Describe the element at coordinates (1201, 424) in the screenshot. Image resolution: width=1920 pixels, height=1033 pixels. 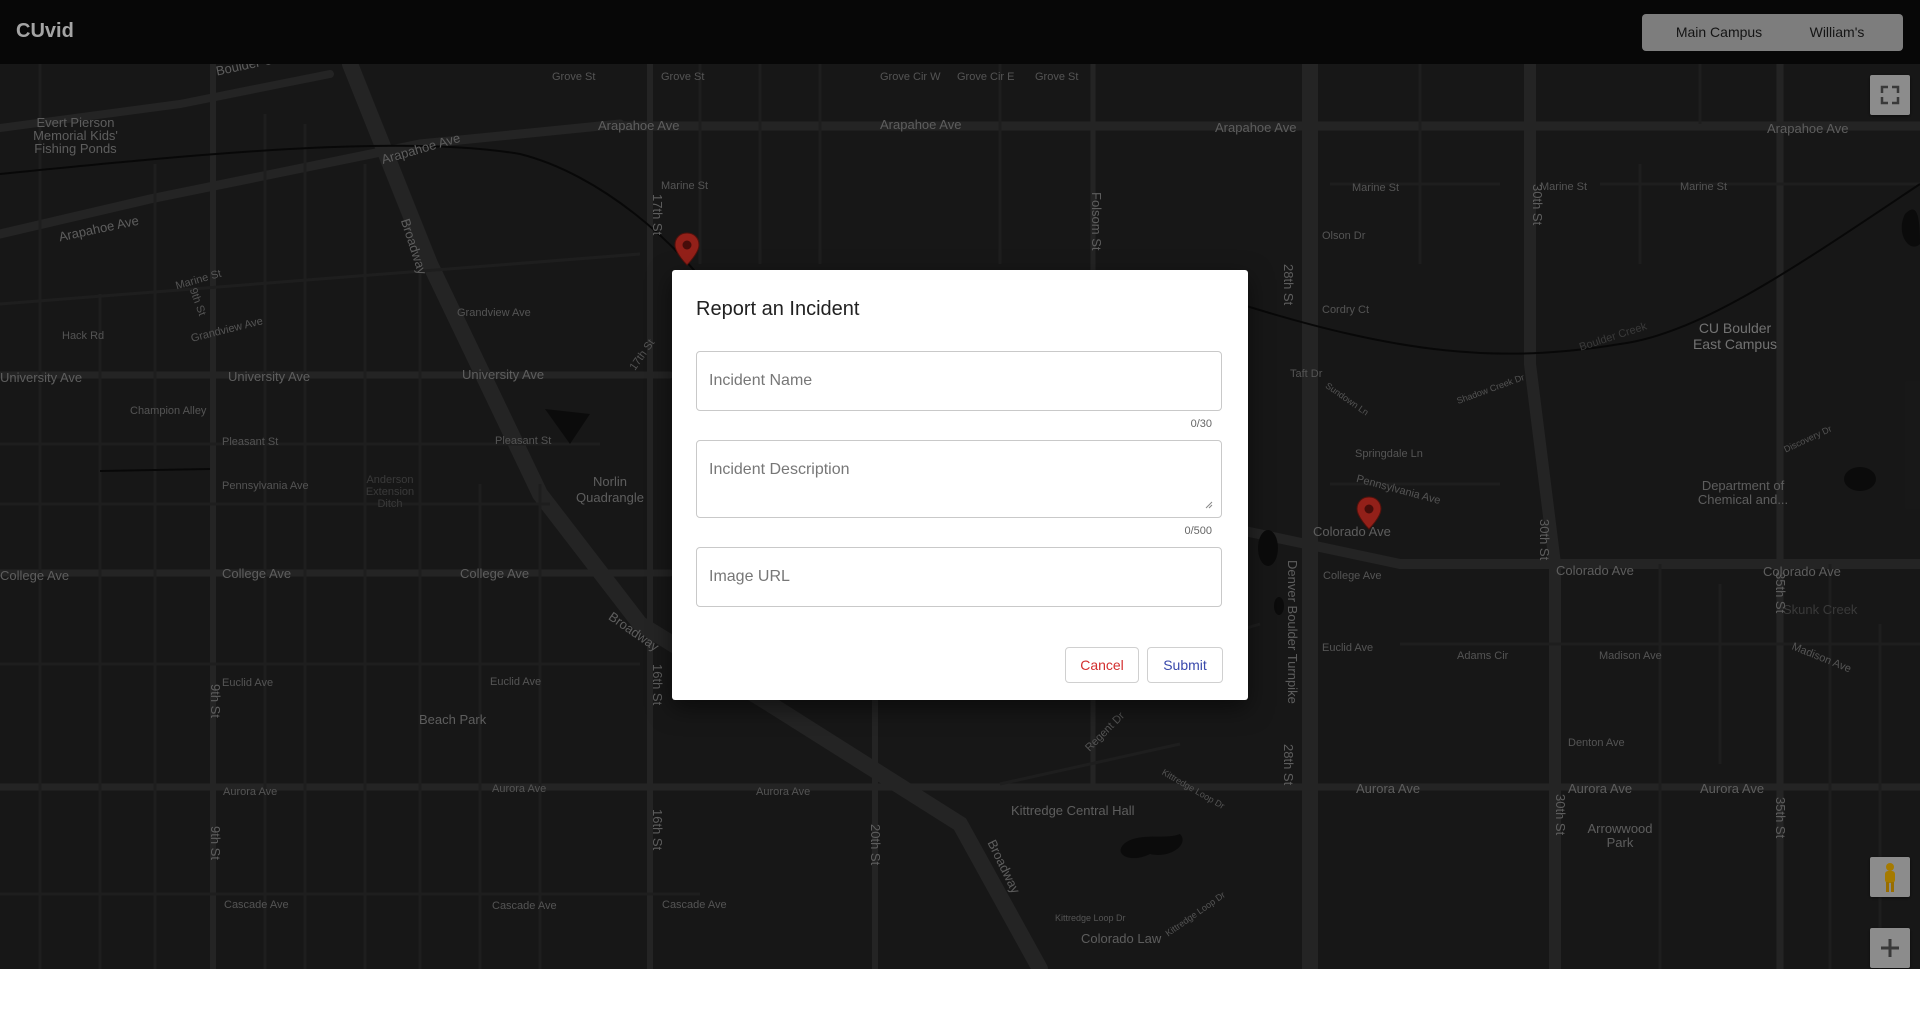
I see `incident-name-counter: 0/30` at that location.